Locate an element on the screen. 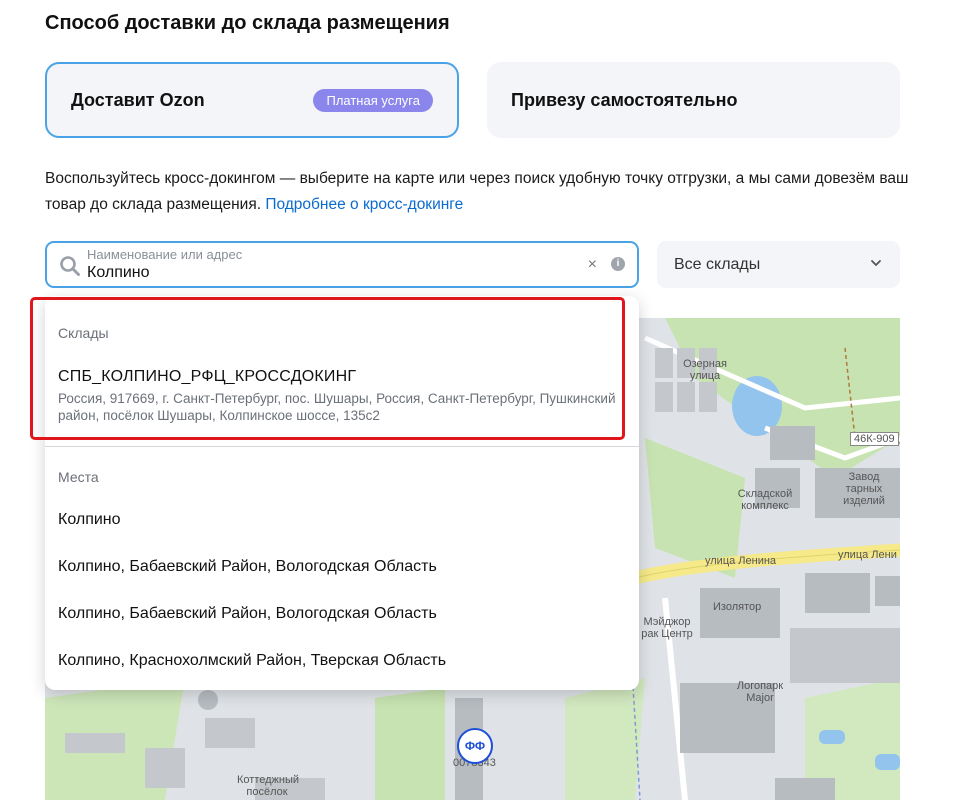 Image resolution: width=958 pixels, height=800 pixels. section-title: Способ доставки до склада размещения is located at coordinates (247, 23).